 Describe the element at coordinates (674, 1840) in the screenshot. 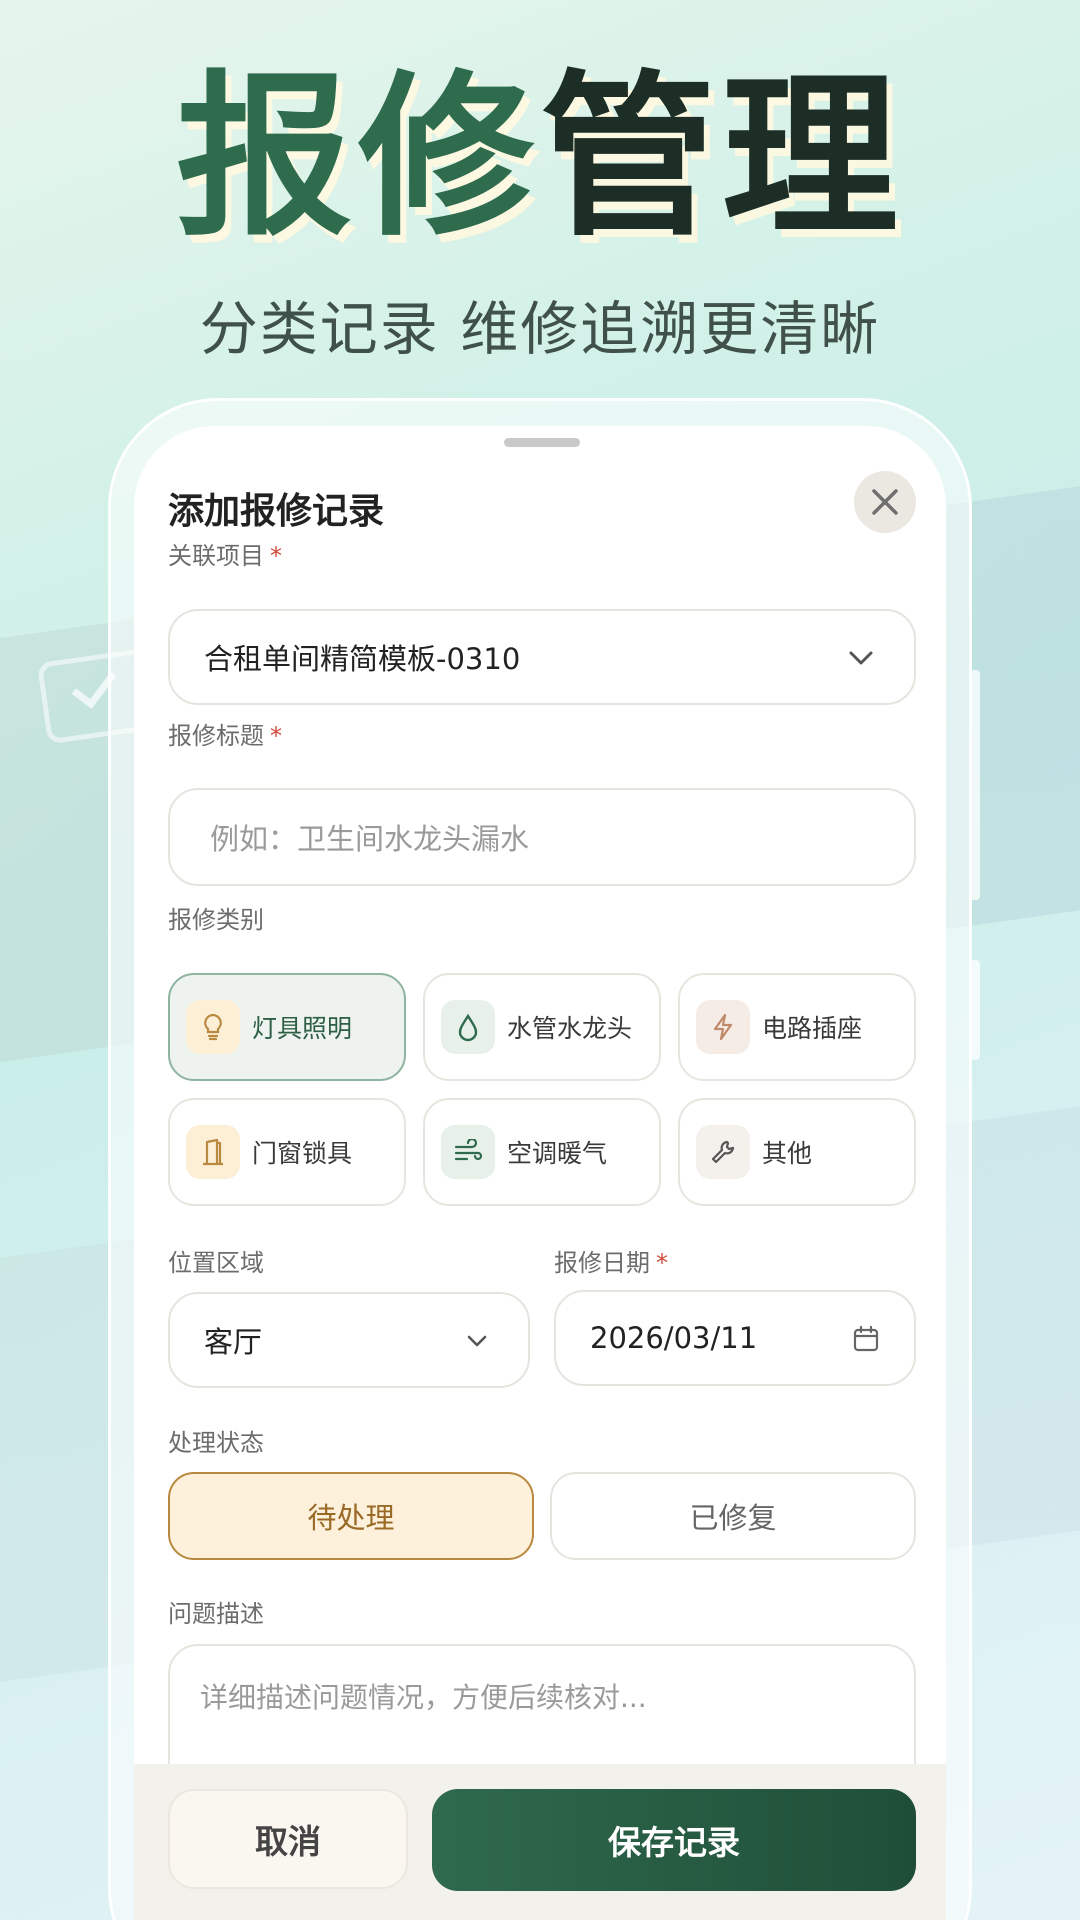

I see `save-button: 保存记录` at that location.